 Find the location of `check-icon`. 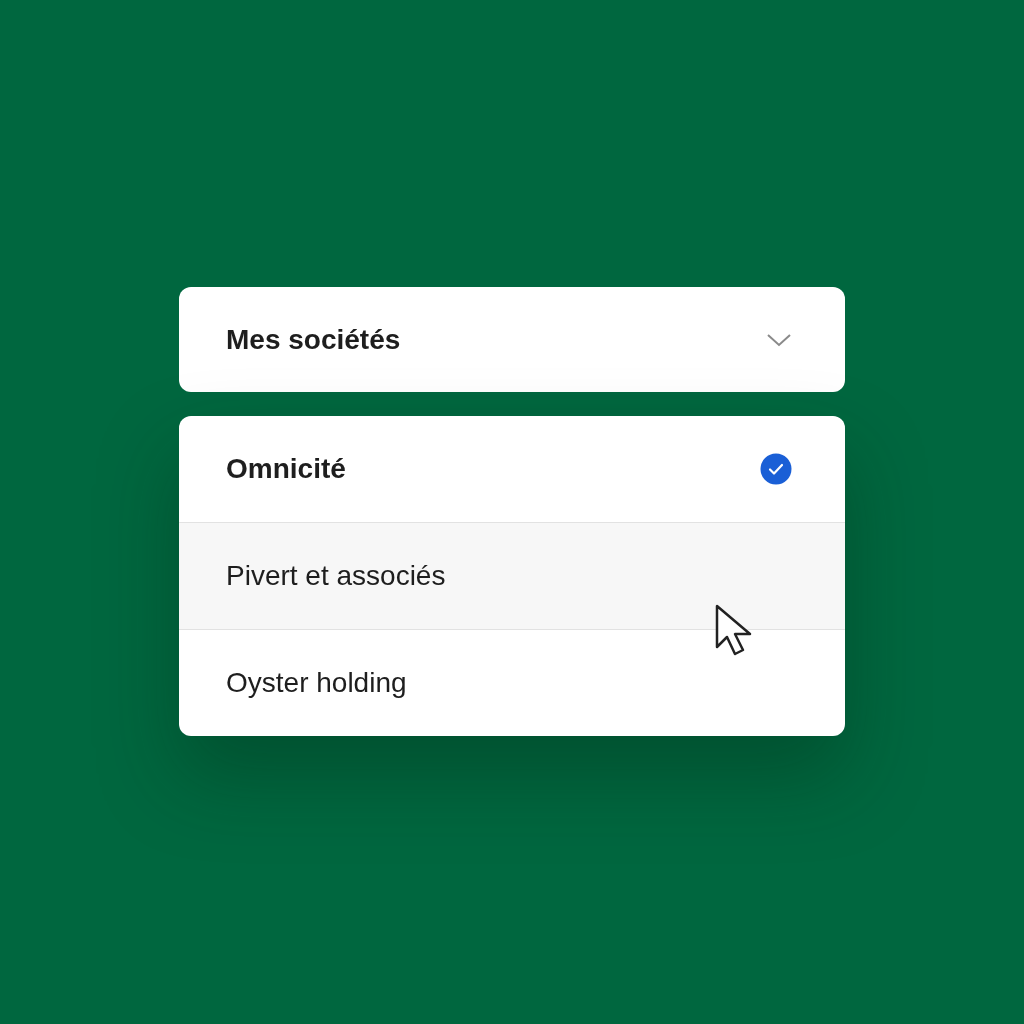

check-icon is located at coordinates (776, 469).